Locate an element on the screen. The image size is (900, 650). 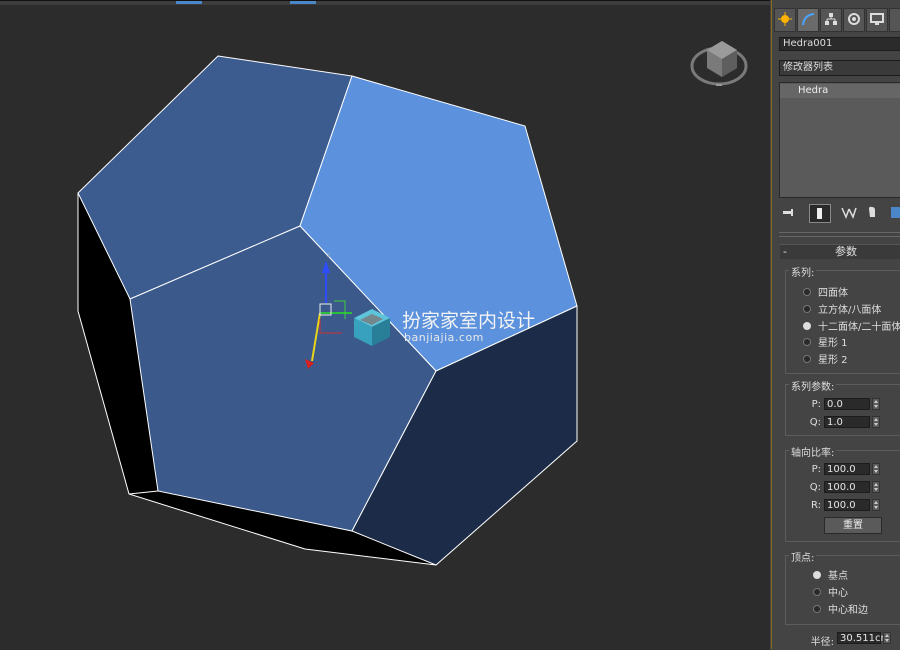
spinner-label: R: is located at coordinates (815, 505).